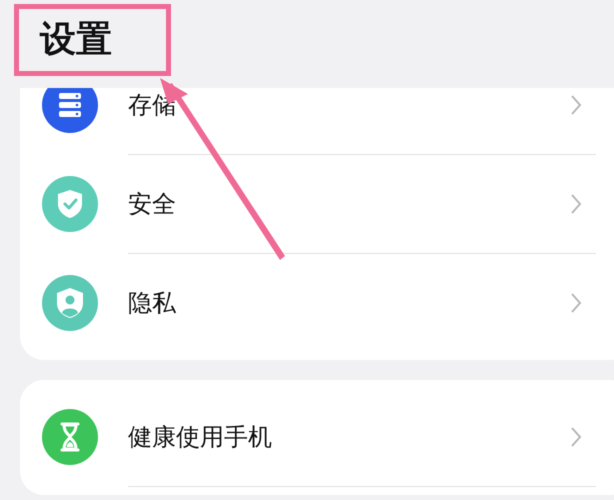  I want to click on shield-icon, so click(70, 204).